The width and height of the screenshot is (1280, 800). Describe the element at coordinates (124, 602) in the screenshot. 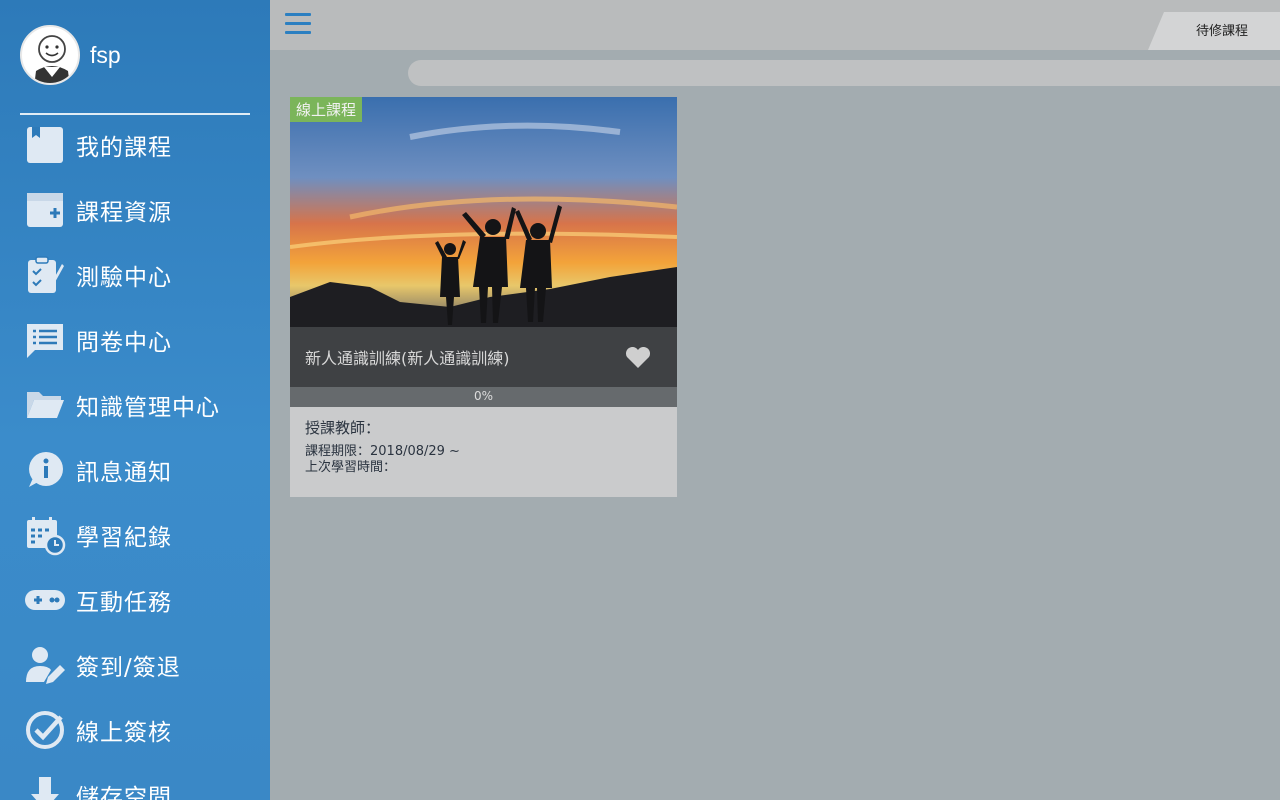

I see `sidebar-item-label: 互動任務` at that location.